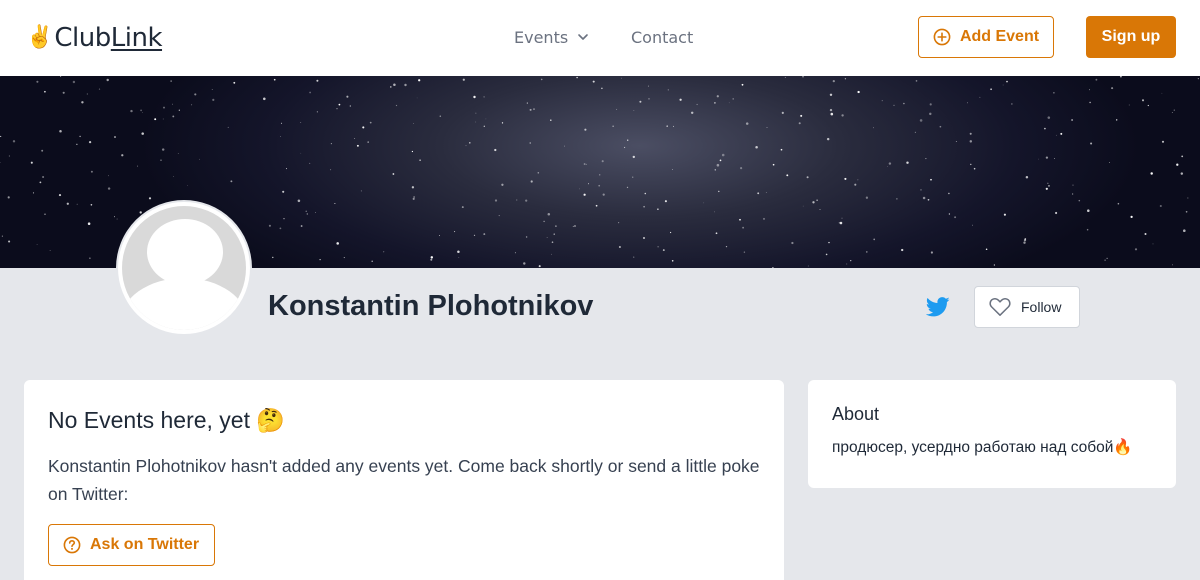 The width and height of the screenshot is (1200, 580). I want to click on avatar, so click(184, 268).